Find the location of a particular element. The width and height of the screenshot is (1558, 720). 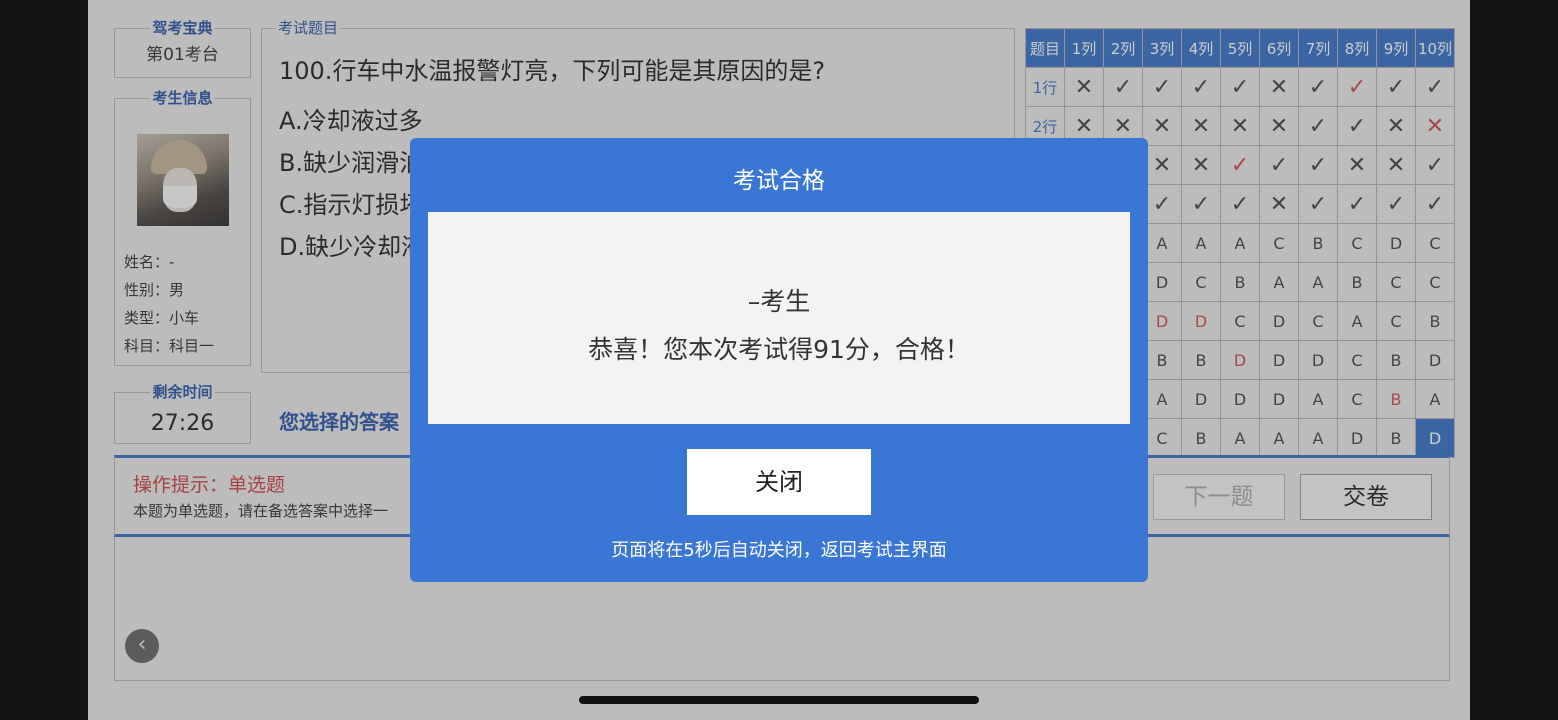

dialog-title: 考试合格 is located at coordinates (779, 181).